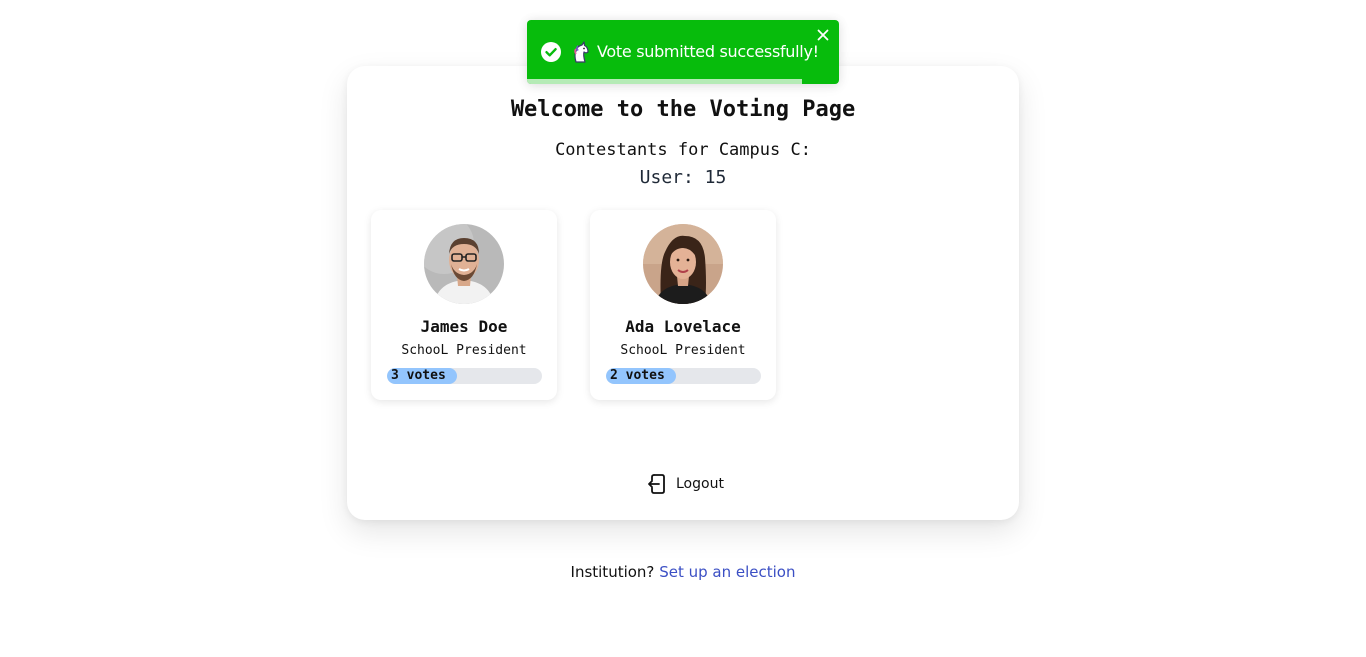 The width and height of the screenshot is (1366, 657). What do you see at coordinates (727, 572) in the screenshot?
I see `setup-election-link: Set up an election` at bounding box center [727, 572].